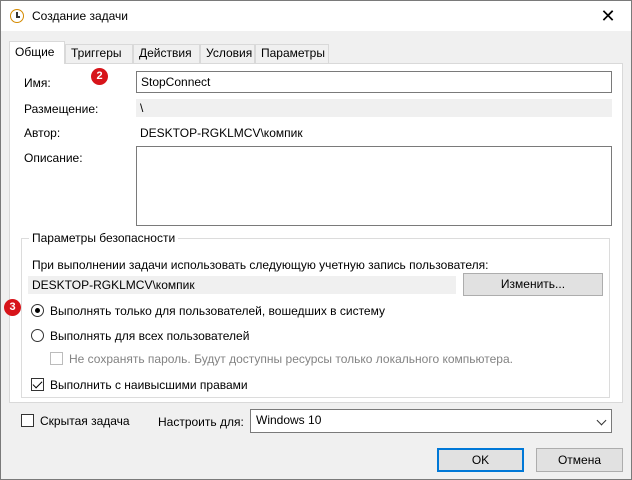 The height and width of the screenshot is (480, 632). What do you see at coordinates (431, 421) in the screenshot?
I see `configure-for-dropdown: Windows 10` at bounding box center [431, 421].